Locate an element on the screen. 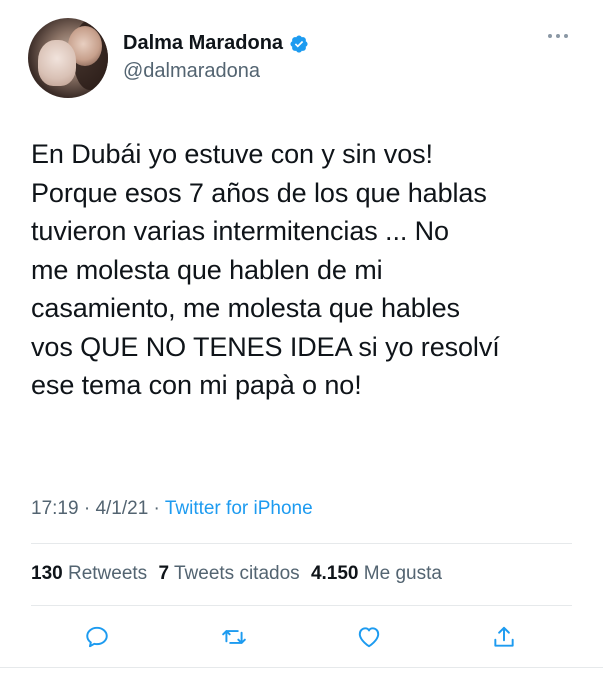  retweet-arrows-icon is located at coordinates (234, 637).